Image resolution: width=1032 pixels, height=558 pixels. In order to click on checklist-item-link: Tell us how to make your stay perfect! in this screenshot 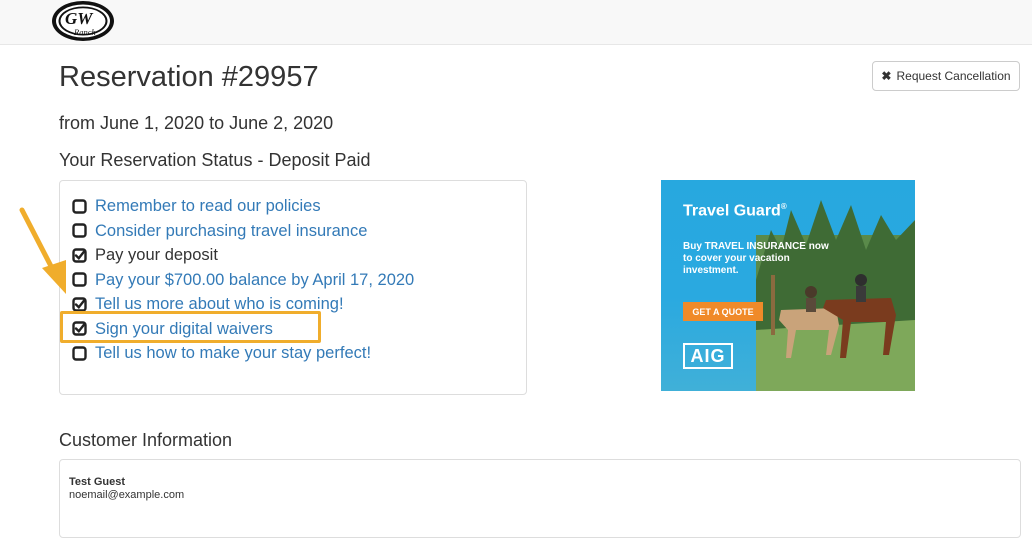, I will do `click(233, 353)`.